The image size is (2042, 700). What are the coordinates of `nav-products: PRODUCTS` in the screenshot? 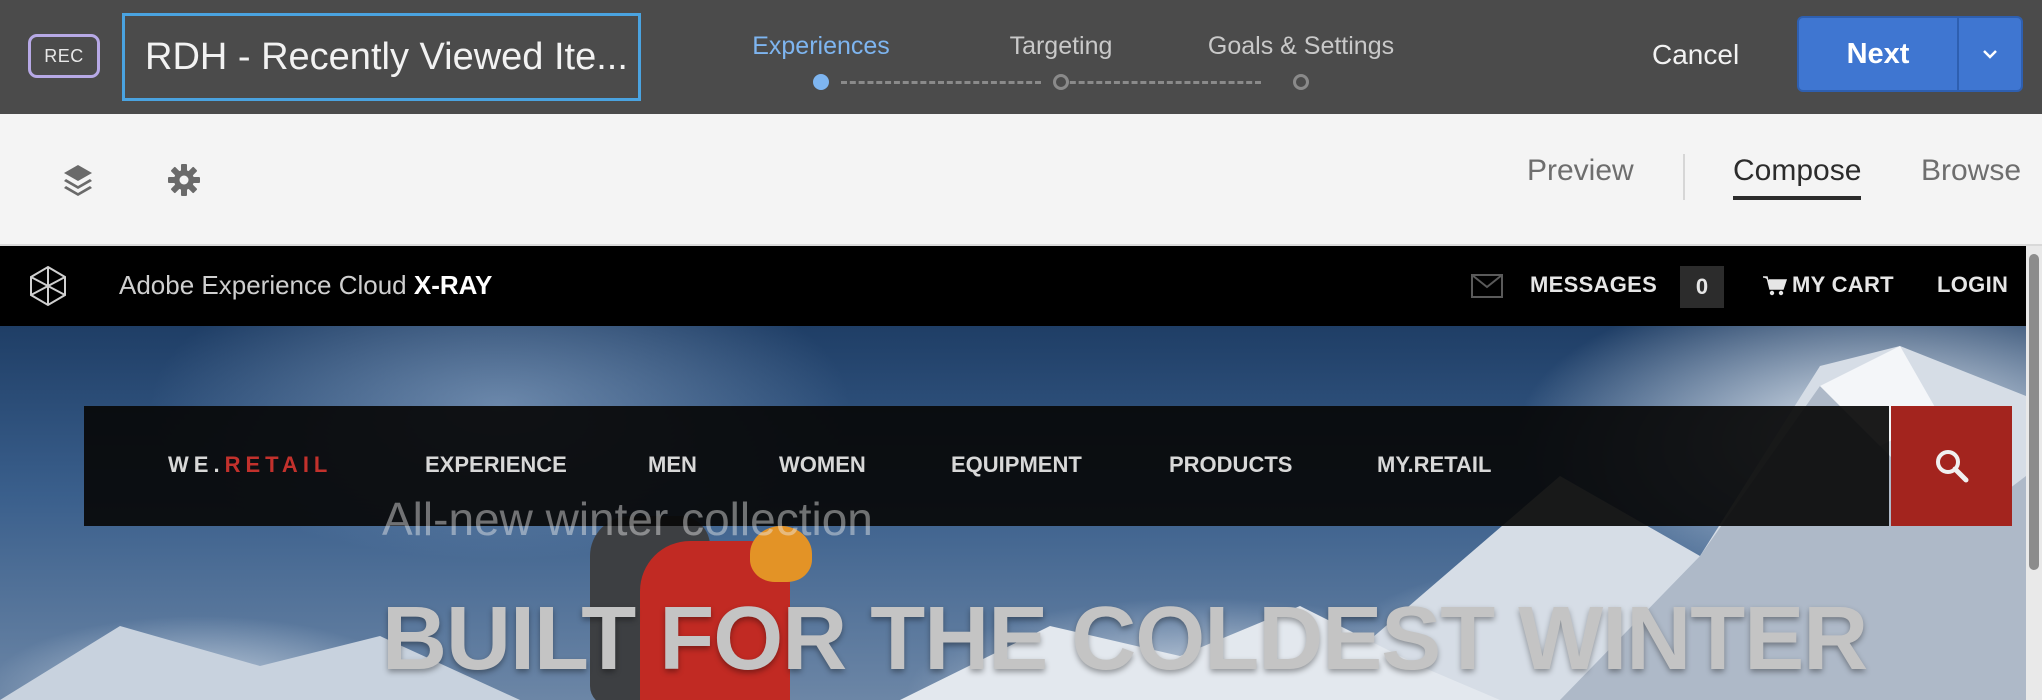 It's located at (1230, 465).